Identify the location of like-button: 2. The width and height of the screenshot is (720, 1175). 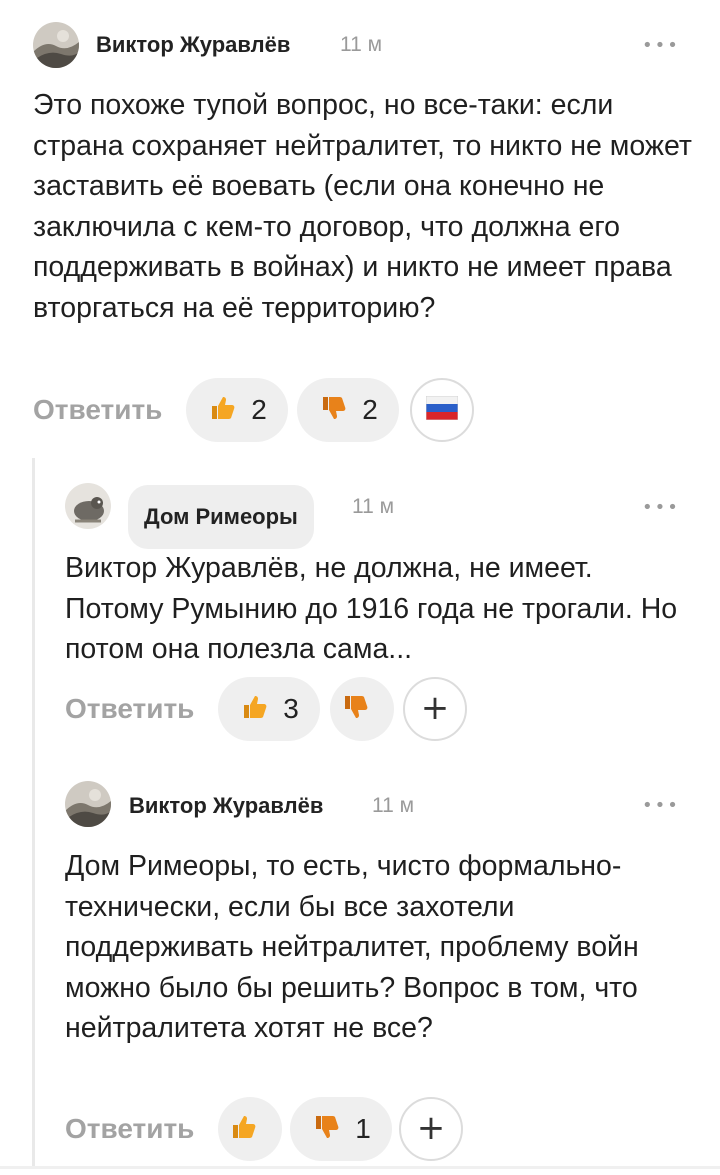
(237, 410).